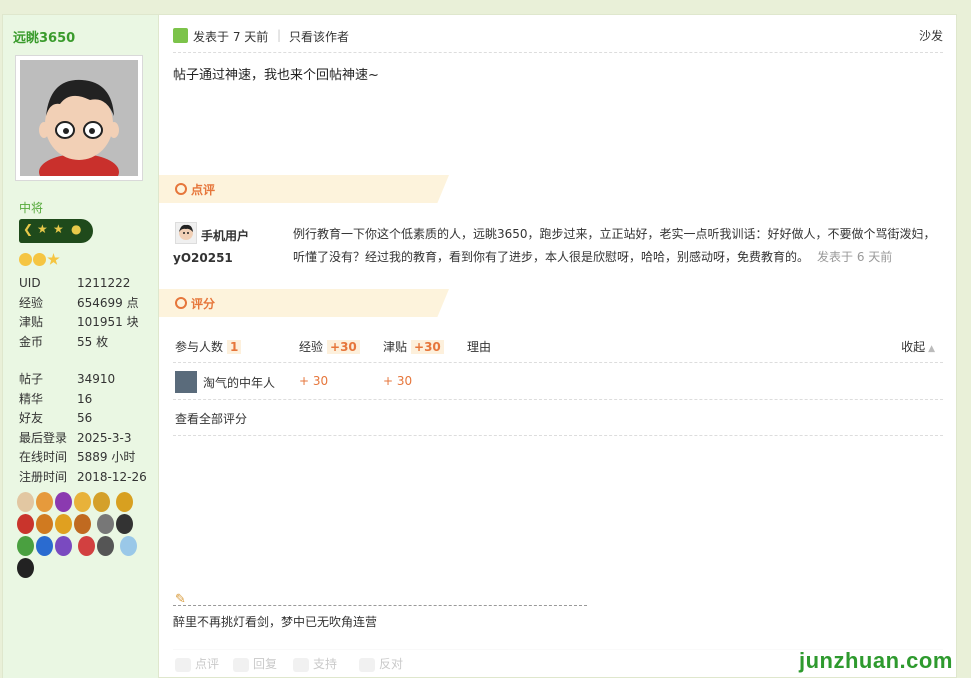  What do you see at coordinates (225, 235) in the screenshot?
I see `commenter-name: 手机用户` at bounding box center [225, 235].